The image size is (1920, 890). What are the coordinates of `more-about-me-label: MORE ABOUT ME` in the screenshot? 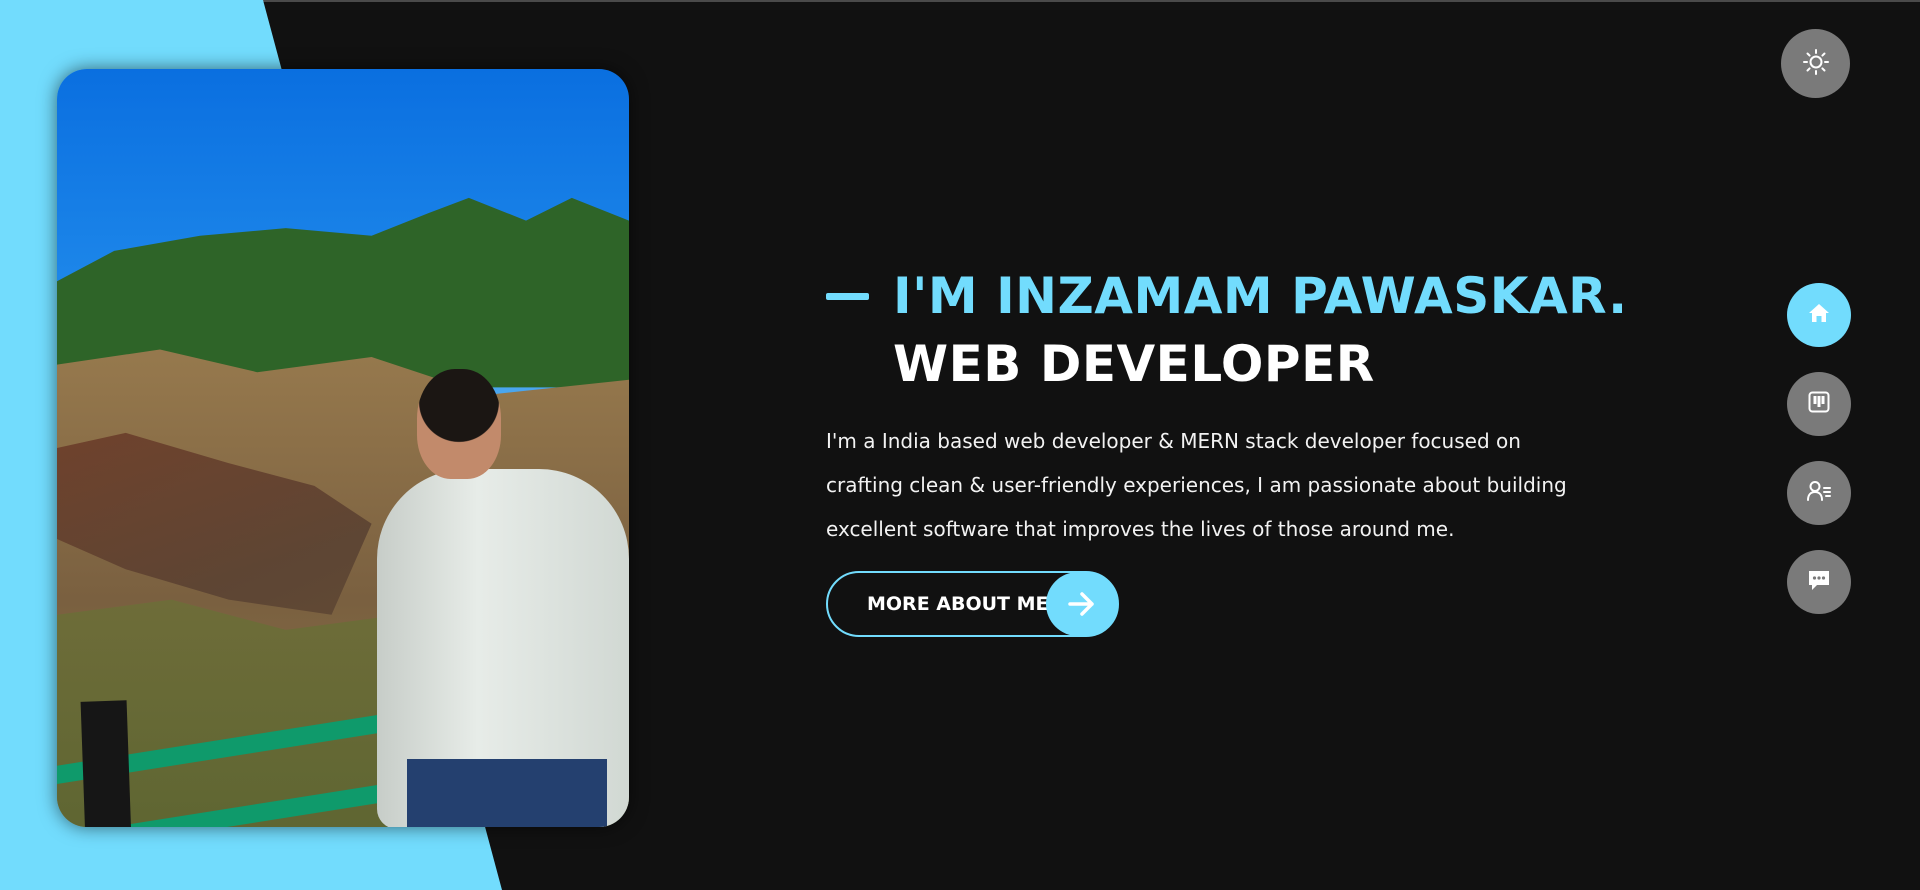 It's located at (958, 604).